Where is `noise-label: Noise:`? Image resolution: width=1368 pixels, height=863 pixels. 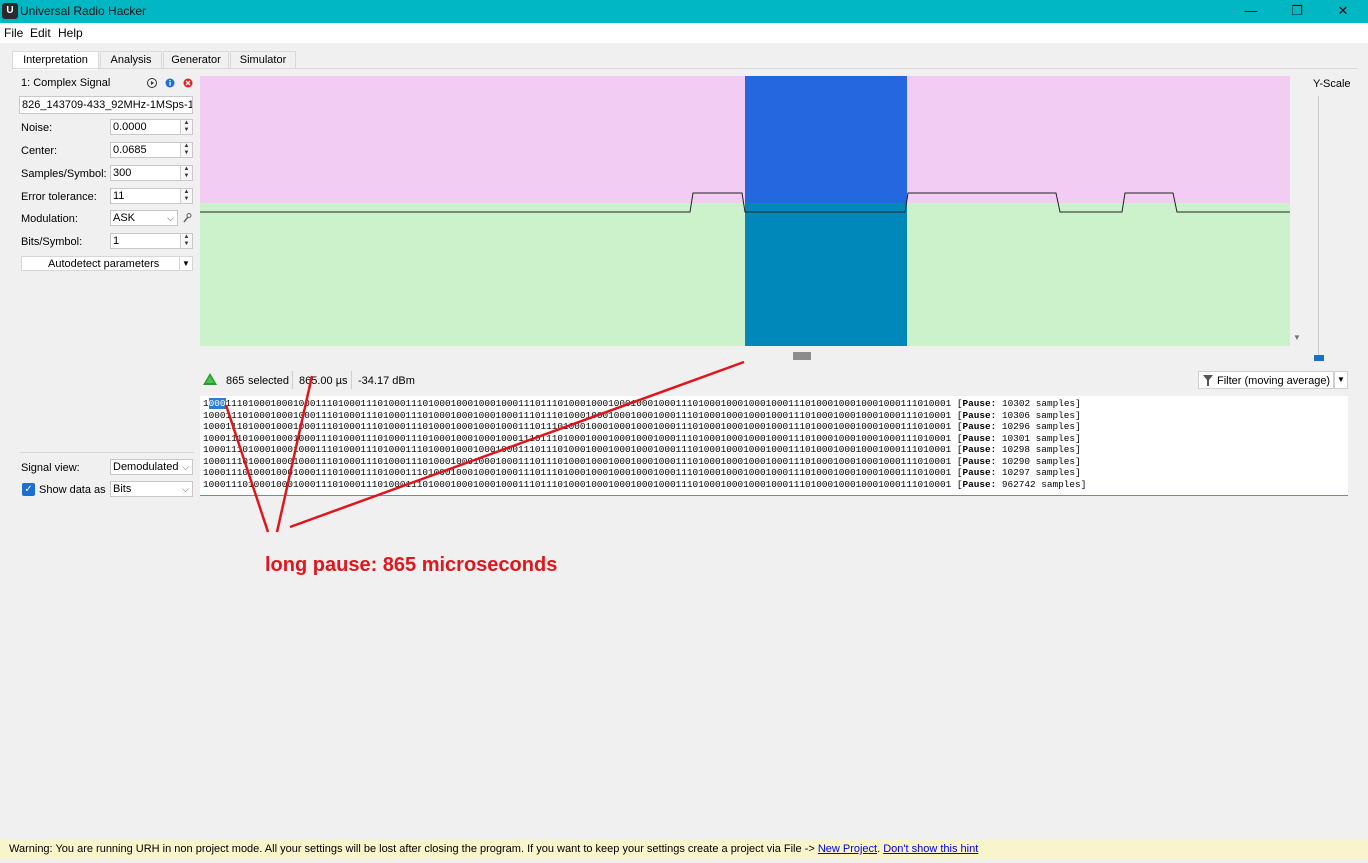 noise-label: Noise: is located at coordinates (37, 128).